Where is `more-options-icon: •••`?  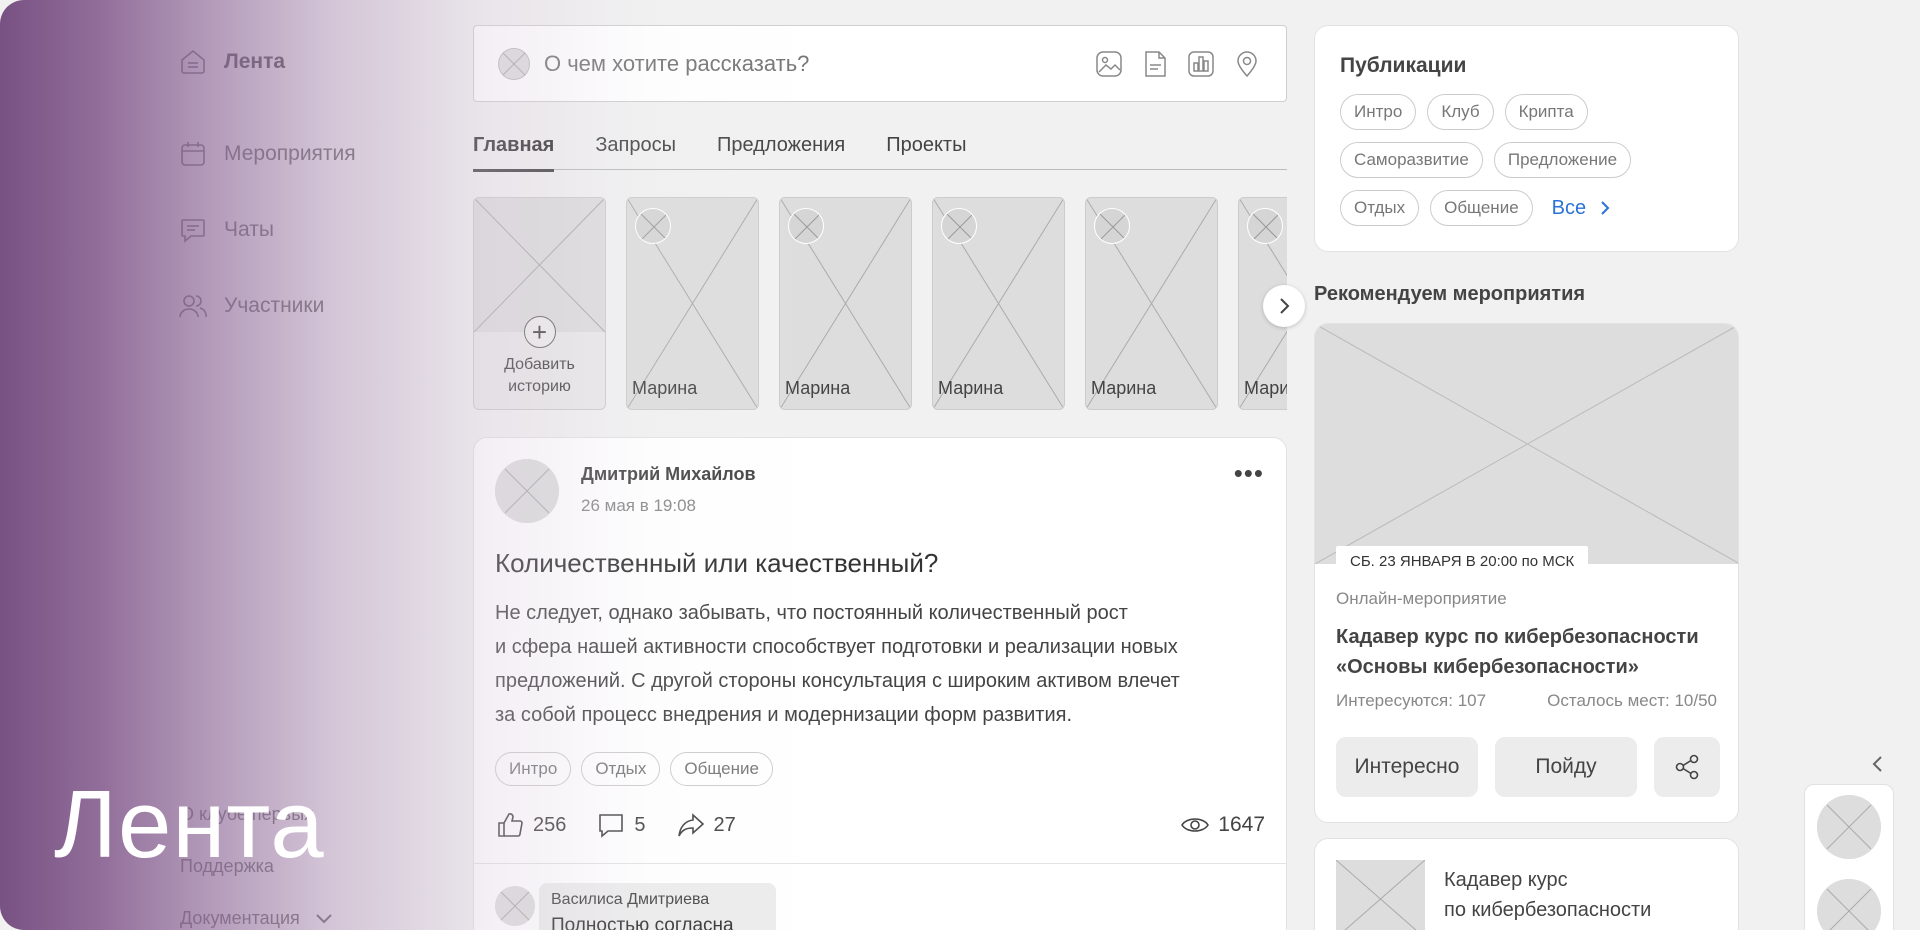 more-options-icon: ••• is located at coordinates (1249, 473).